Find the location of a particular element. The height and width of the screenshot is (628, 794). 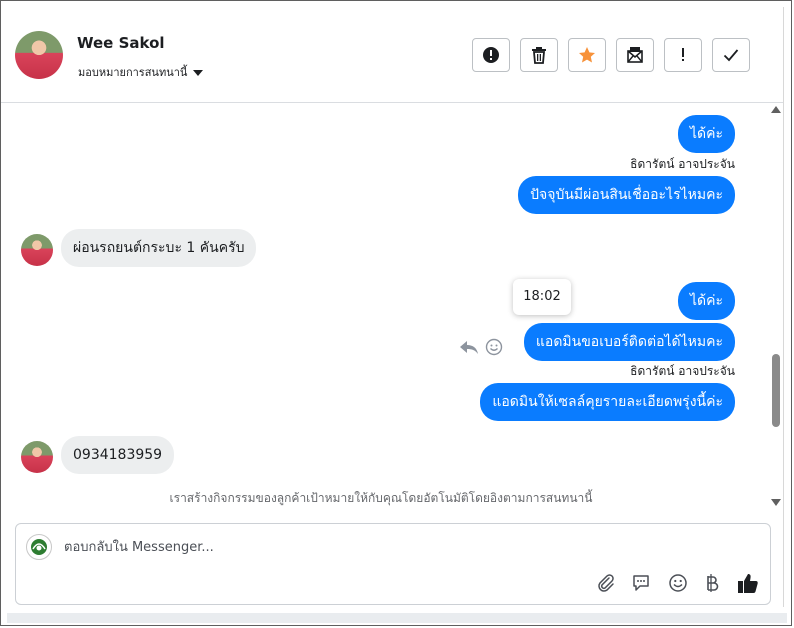

done-button is located at coordinates (731, 55).